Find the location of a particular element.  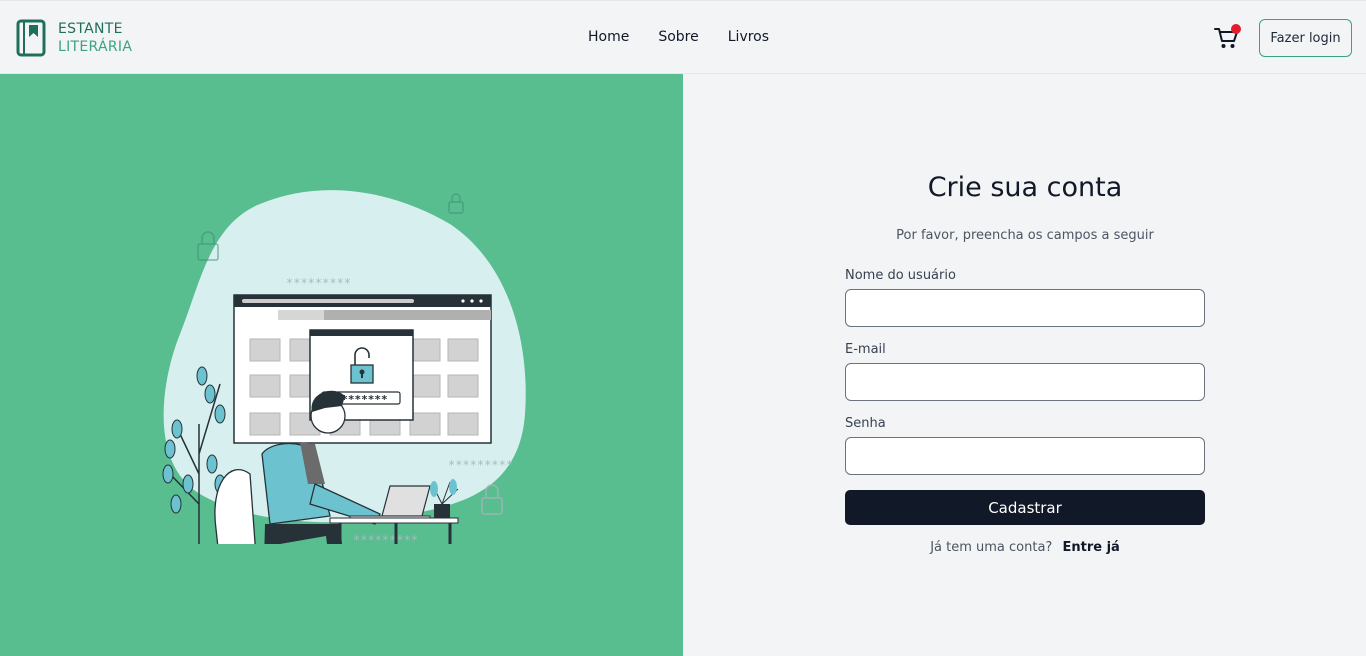

logo-line-2: LITERÁRIA is located at coordinates (95, 47).